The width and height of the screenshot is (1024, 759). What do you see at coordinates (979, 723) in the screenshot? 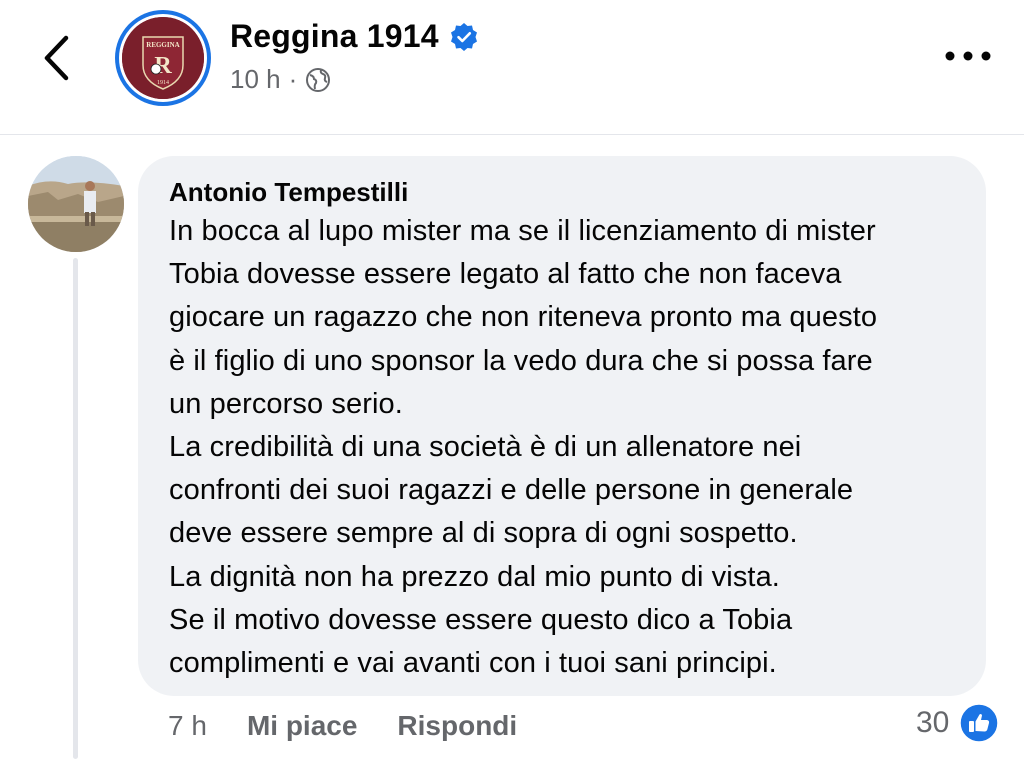
I see `like-reaction-icon` at bounding box center [979, 723].